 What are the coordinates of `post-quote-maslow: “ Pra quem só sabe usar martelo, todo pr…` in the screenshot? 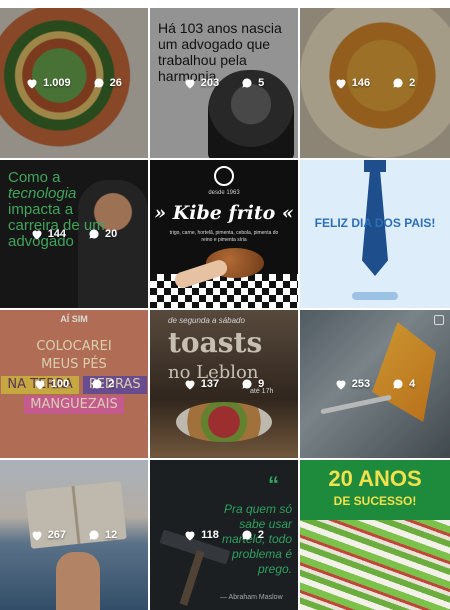 It's located at (224, 535).